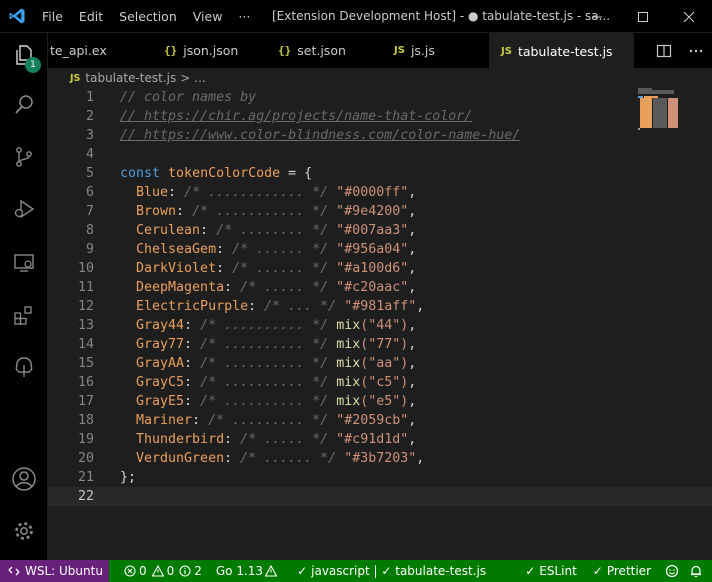 The image size is (712, 582). What do you see at coordinates (380, 97) in the screenshot?
I see `code-line: 1 // color names by` at bounding box center [380, 97].